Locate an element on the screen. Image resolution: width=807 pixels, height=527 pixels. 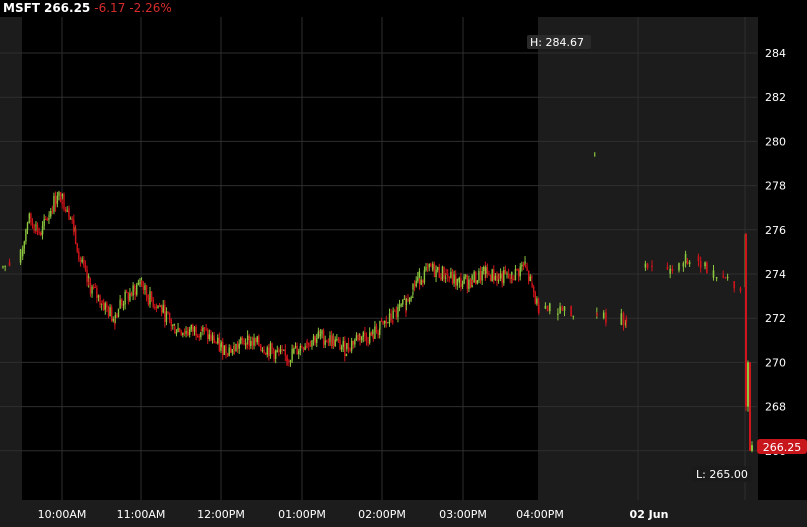
y-tick-label: 276 is located at coordinates (775, 230).